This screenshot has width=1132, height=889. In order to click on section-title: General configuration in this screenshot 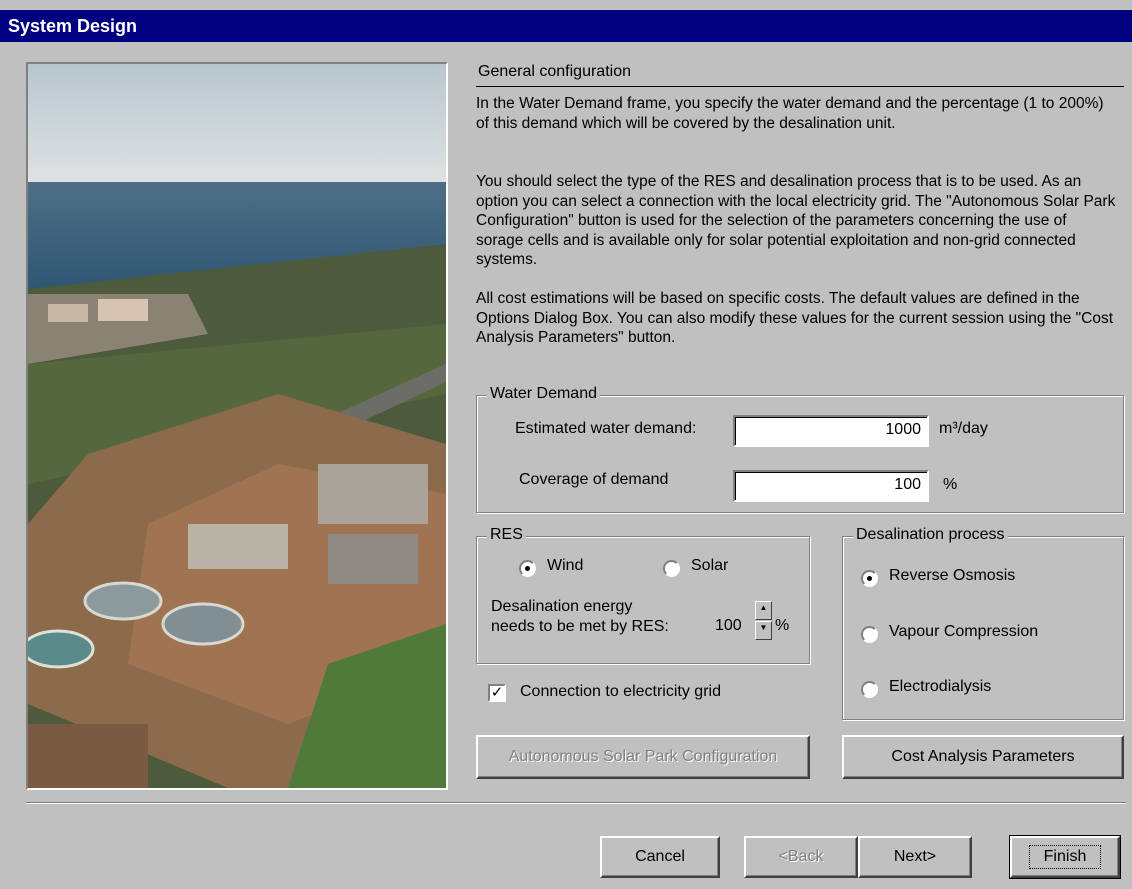, I will do `click(554, 71)`.